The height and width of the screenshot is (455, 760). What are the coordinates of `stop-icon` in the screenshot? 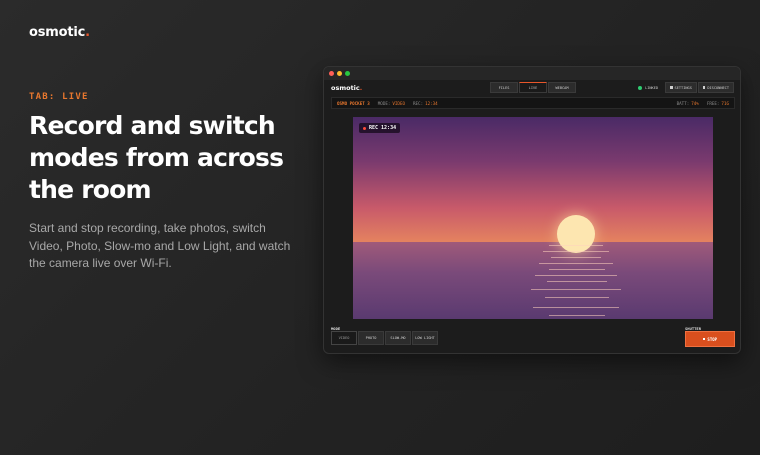 It's located at (704, 339).